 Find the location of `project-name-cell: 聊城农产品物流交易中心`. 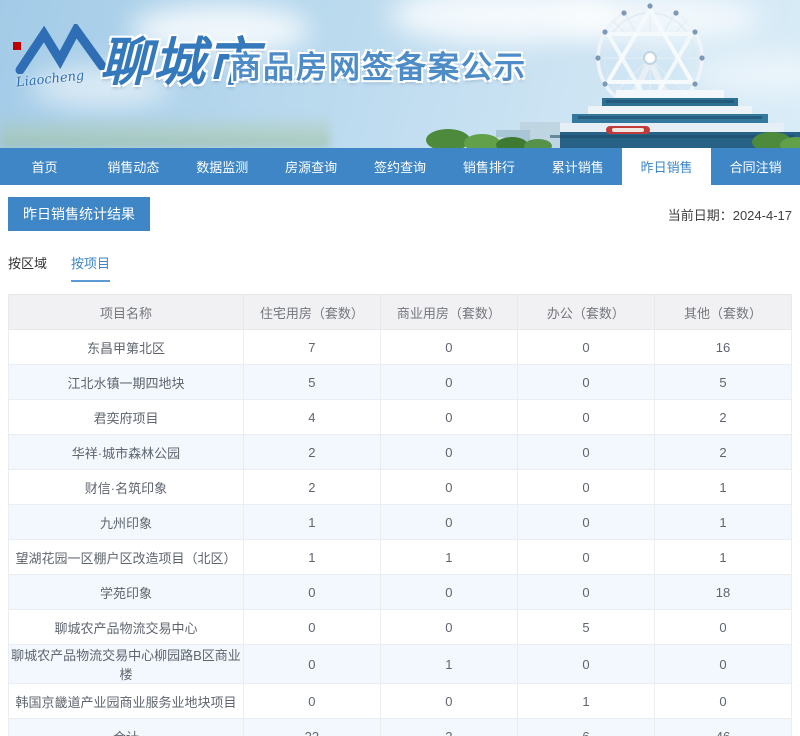

project-name-cell: 聊城农产品物流交易中心 is located at coordinates (126, 627).